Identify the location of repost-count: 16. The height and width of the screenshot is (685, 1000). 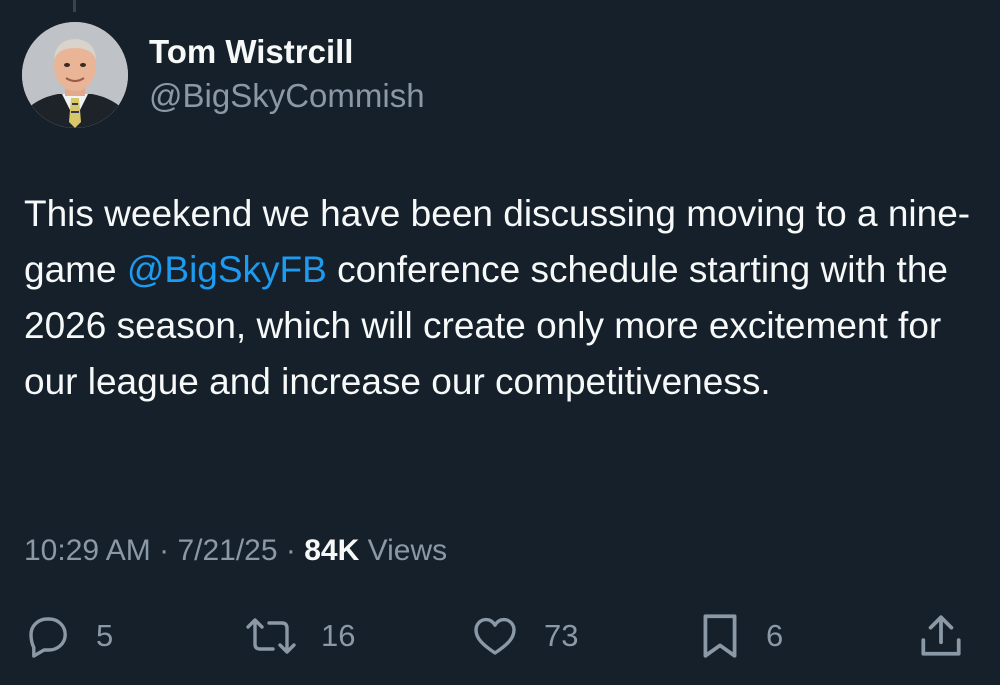
(338, 635).